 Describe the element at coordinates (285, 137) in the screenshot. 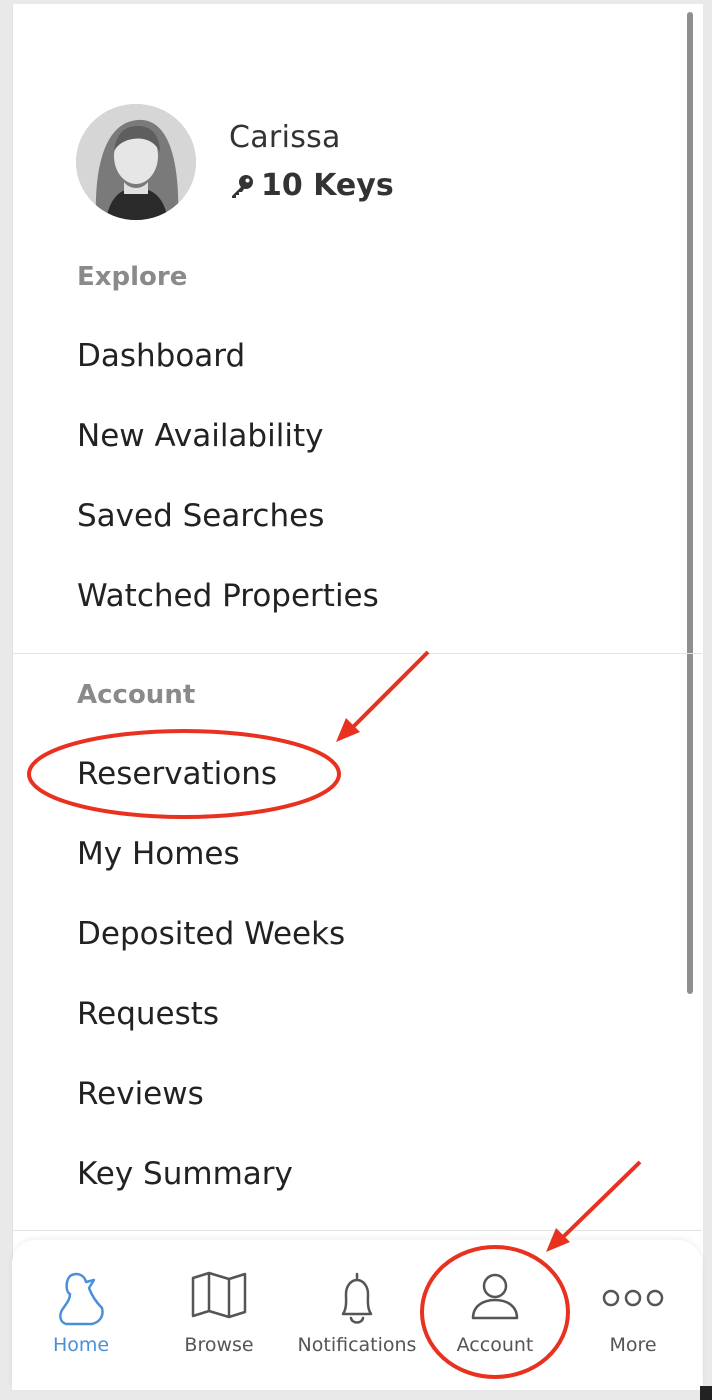

I see `user-name: Carissa` at that location.